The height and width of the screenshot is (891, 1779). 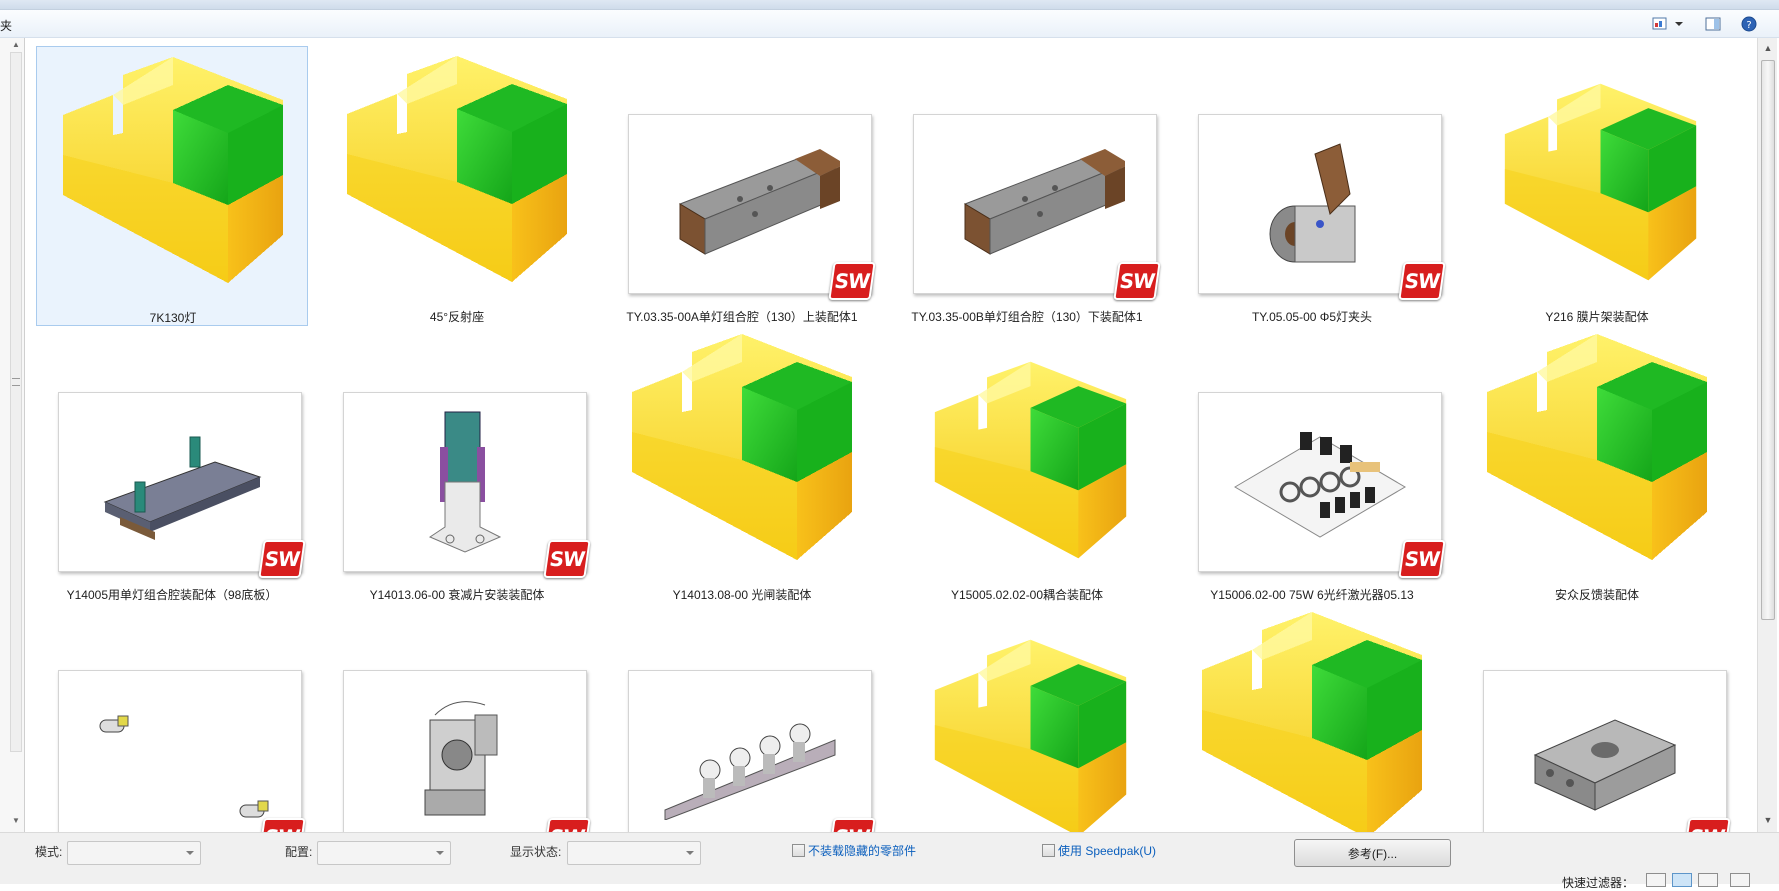 What do you see at coordinates (299, 852) in the screenshot?
I see `config-label: 配置:` at bounding box center [299, 852].